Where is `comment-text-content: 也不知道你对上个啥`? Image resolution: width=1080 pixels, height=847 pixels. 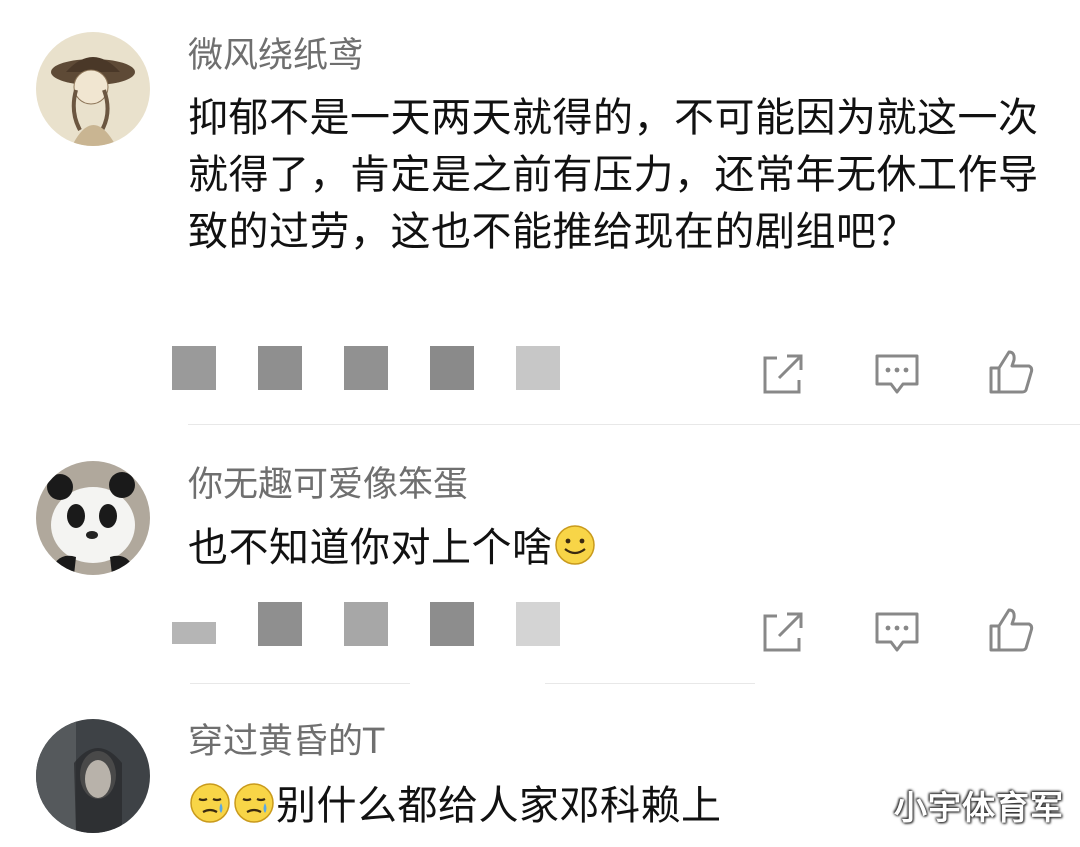 comment-text-content: 也不知道你对上个啥 is located at coordinates (370, 548).